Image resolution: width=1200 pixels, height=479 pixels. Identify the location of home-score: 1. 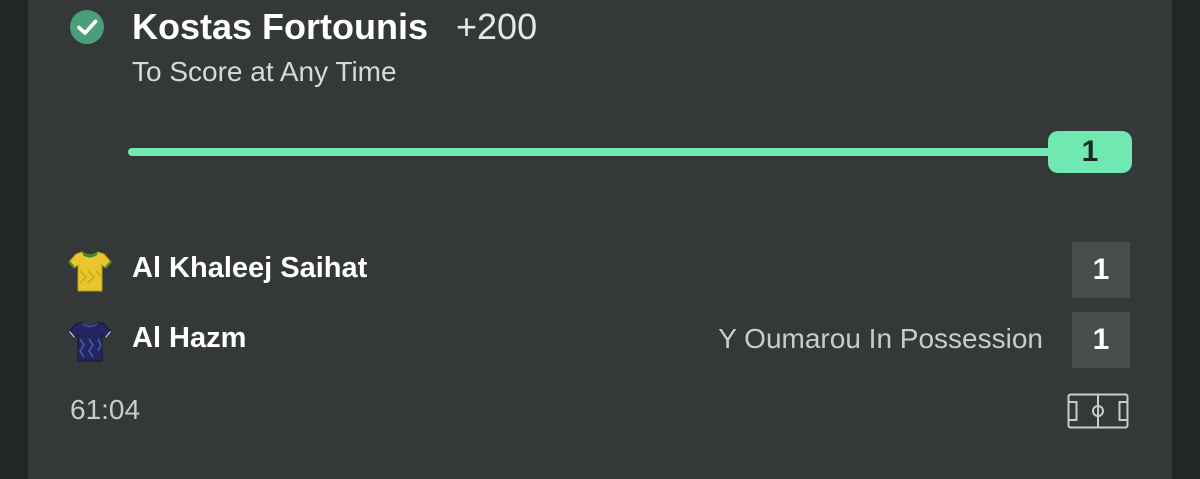
(1101, 270).